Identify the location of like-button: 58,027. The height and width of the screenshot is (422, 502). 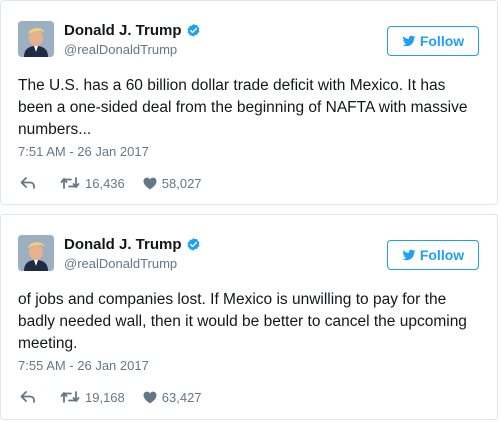
(172, 183).